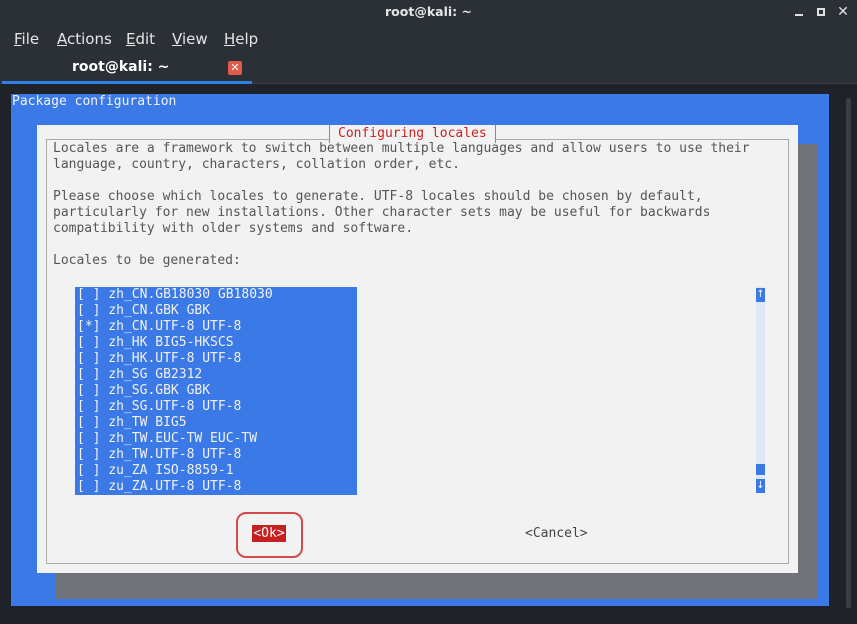  Describe the element at coordinates (140, 39) in the screenshot. I see `menu-edit: Edit` at that location.